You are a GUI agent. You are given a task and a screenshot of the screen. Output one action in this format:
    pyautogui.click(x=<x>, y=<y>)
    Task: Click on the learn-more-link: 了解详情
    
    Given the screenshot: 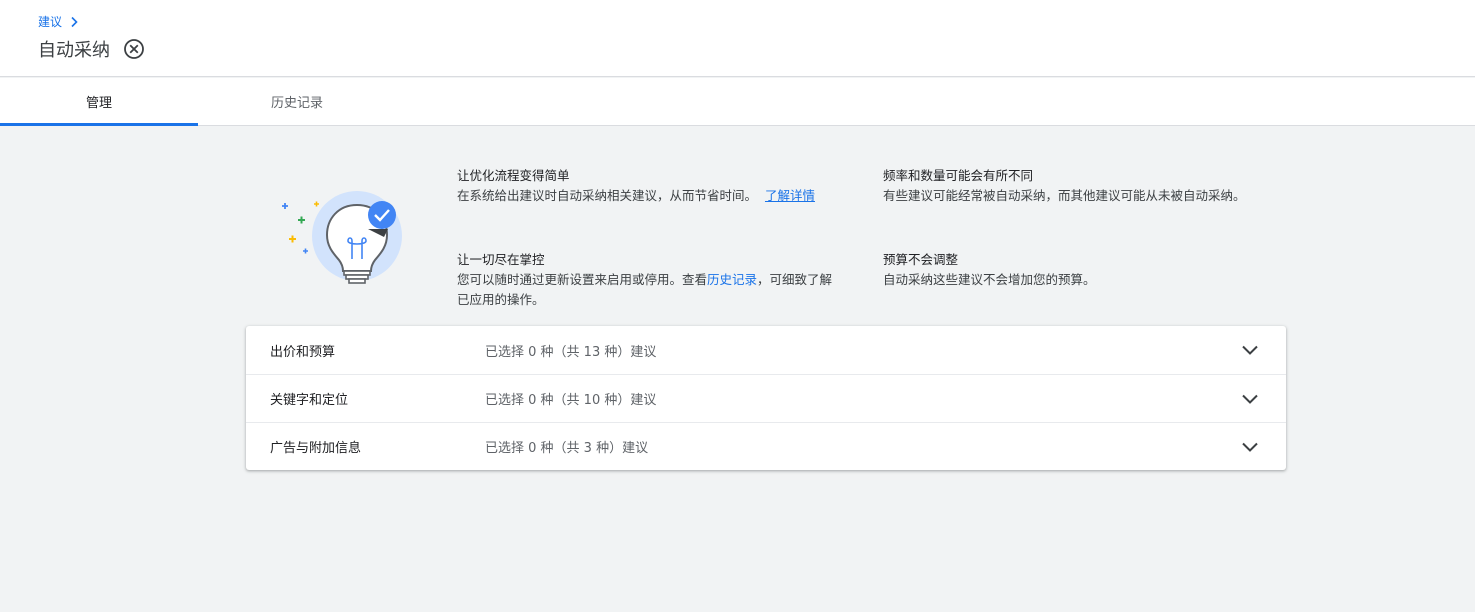 What is the action you would take?
    pyautogui.click(x=790, y=195)
    